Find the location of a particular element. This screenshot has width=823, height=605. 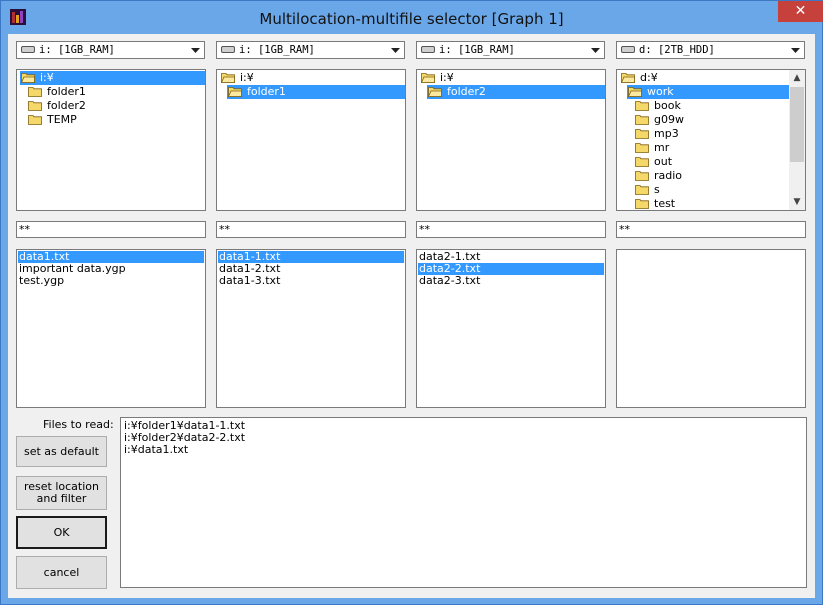

file-list-3: data2-1.txt data2-2.txt data2-3.txt is located at coordinates (511, 328).